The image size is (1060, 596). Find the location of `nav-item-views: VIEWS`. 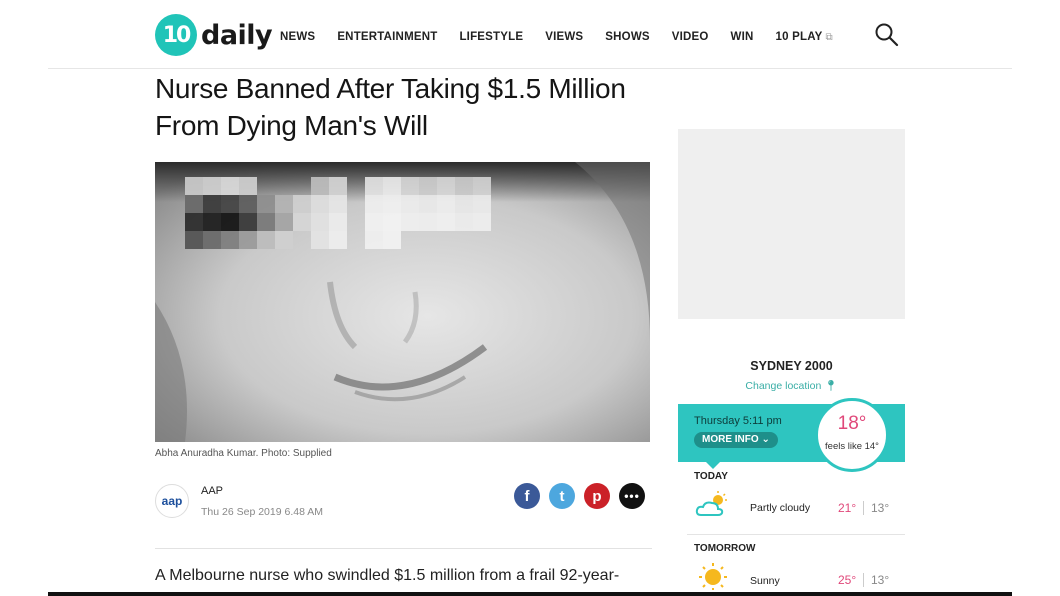

nav-item-views: VIEWS is located at coordinates (564, 37).